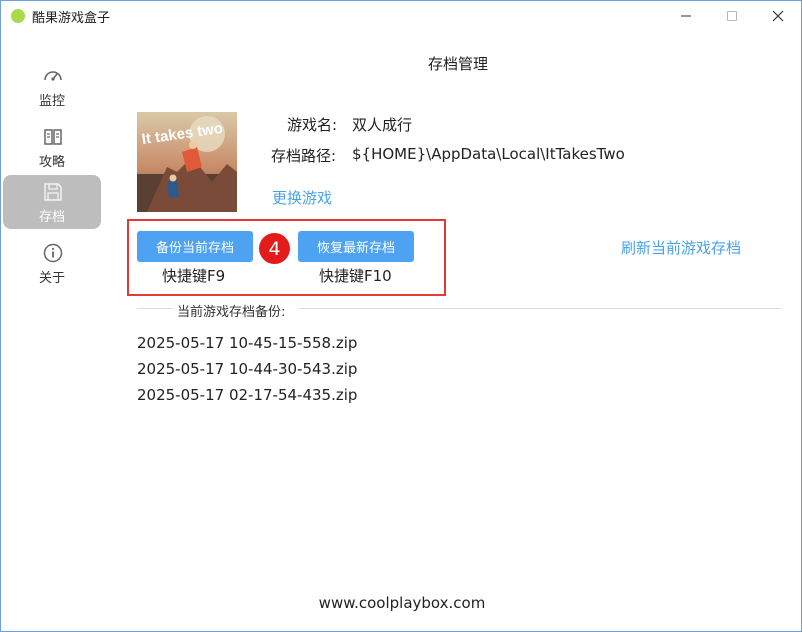 Image resolution: width=802 pixels, height=632 pixels. I want to click on backup-hotkey-label: 快捷键F9, so click(194, 276).